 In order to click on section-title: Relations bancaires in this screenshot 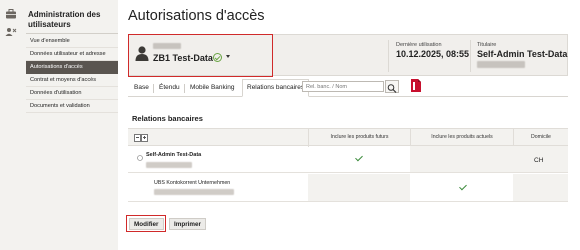, I will do `click(167, 118)`.